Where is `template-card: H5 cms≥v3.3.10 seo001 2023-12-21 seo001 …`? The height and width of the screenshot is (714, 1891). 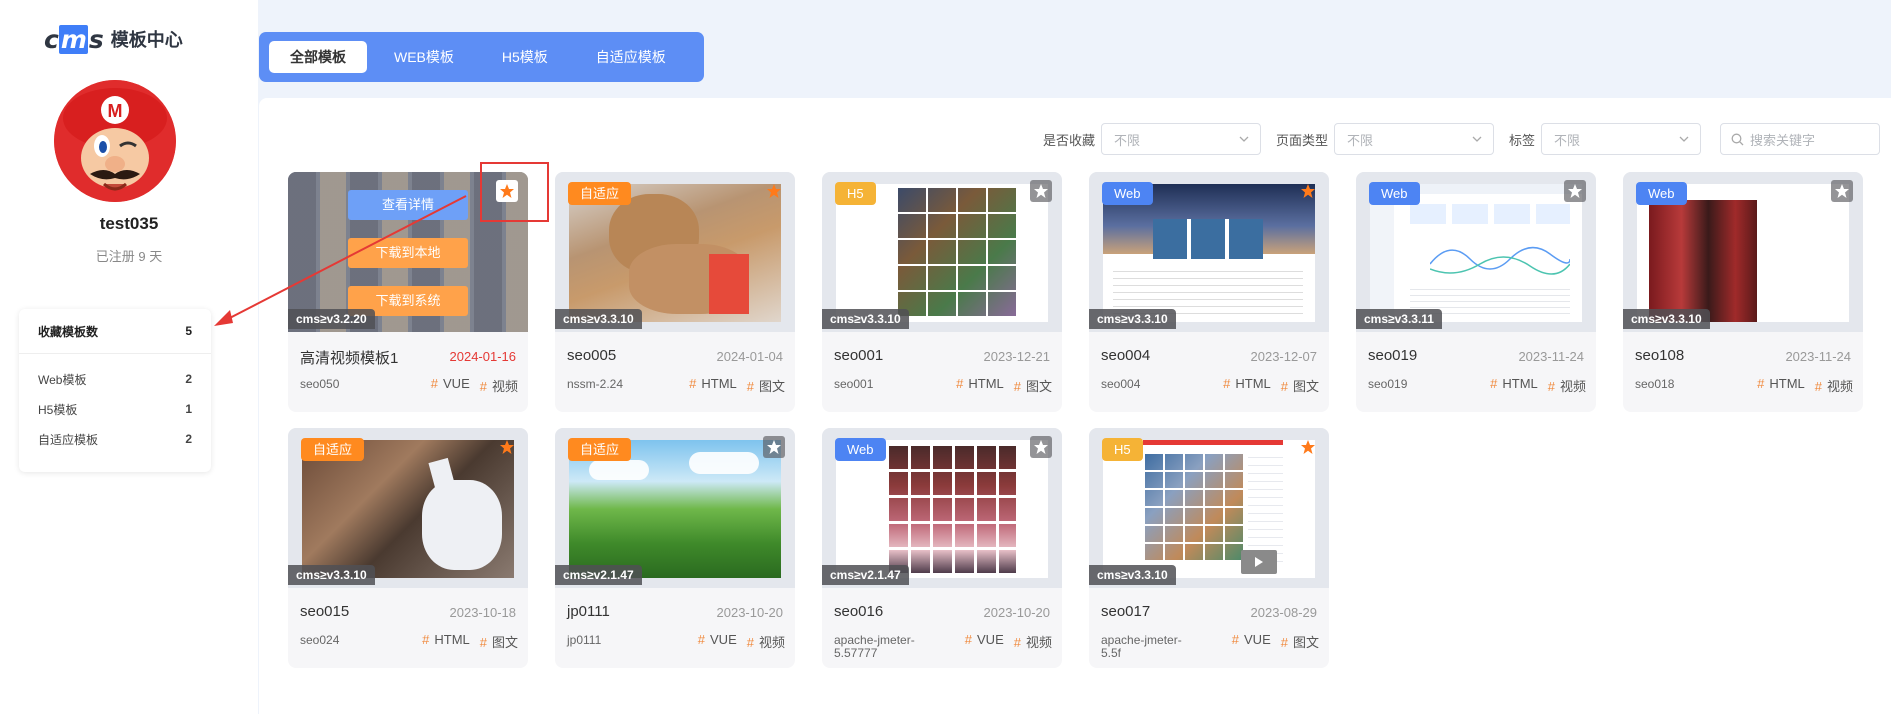
template-card: H5 cms≥v3.3.10 seo001 2023-12-21 seo001 … is located at coordinates (942, 292).